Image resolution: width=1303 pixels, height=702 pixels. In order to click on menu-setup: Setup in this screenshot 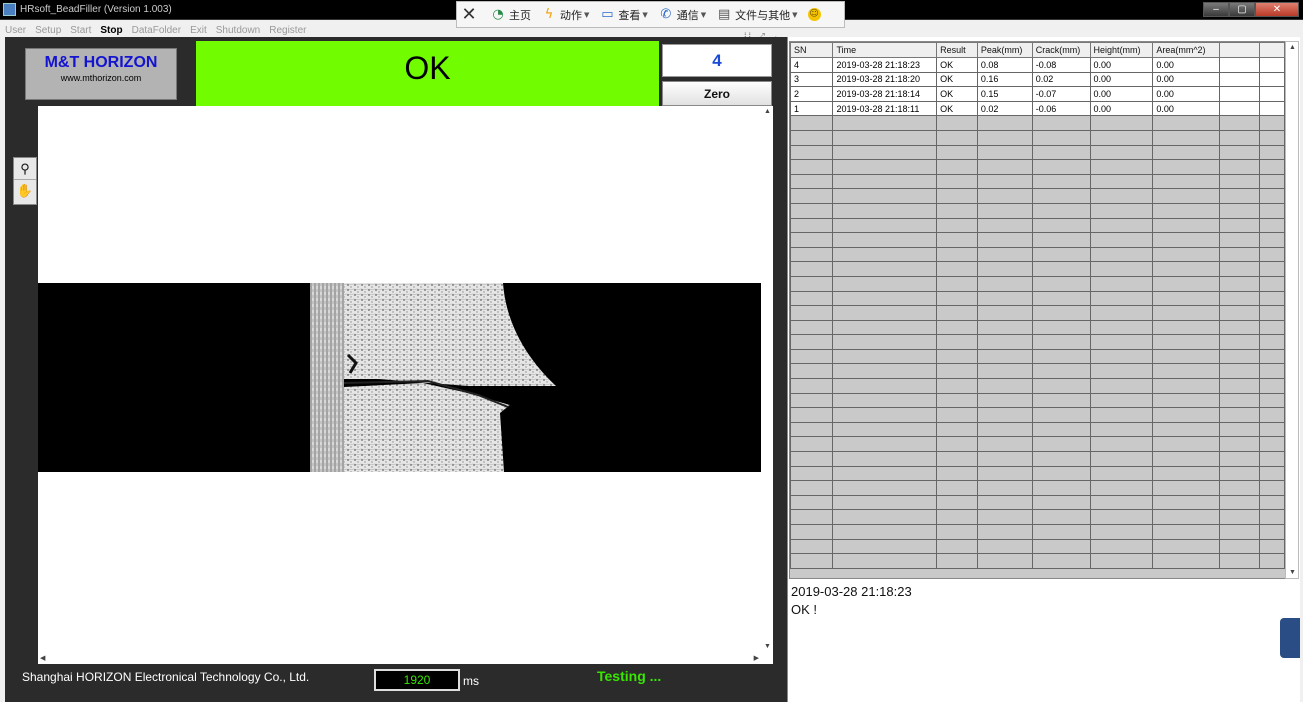, I will do `click(47, 29)`.